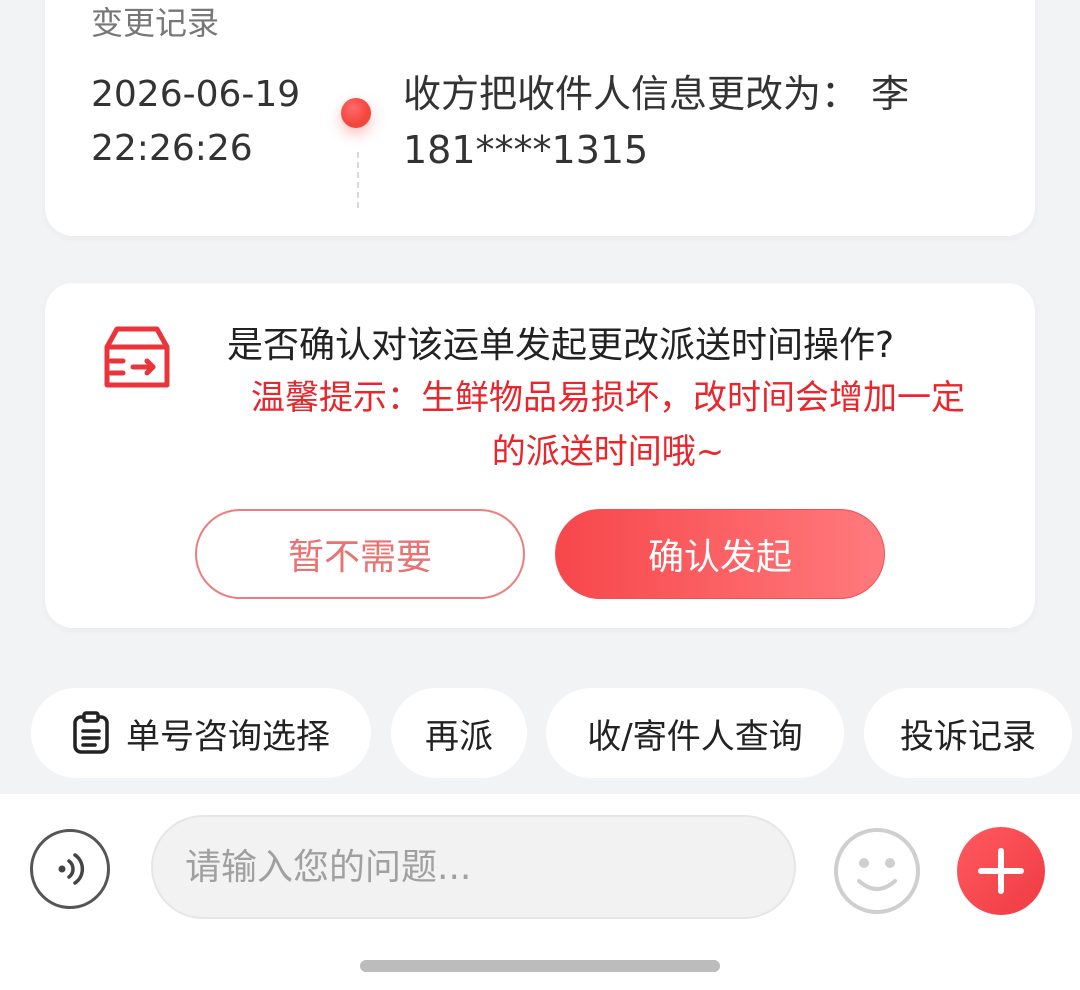  What do you see at coordinates (608, 425) in the screenshot?
I see `confirm-tip: 温馨提示：生鲜物品易损坏，改时间会增加一定 的派送时间哦~` at bounding box center [608, 425].